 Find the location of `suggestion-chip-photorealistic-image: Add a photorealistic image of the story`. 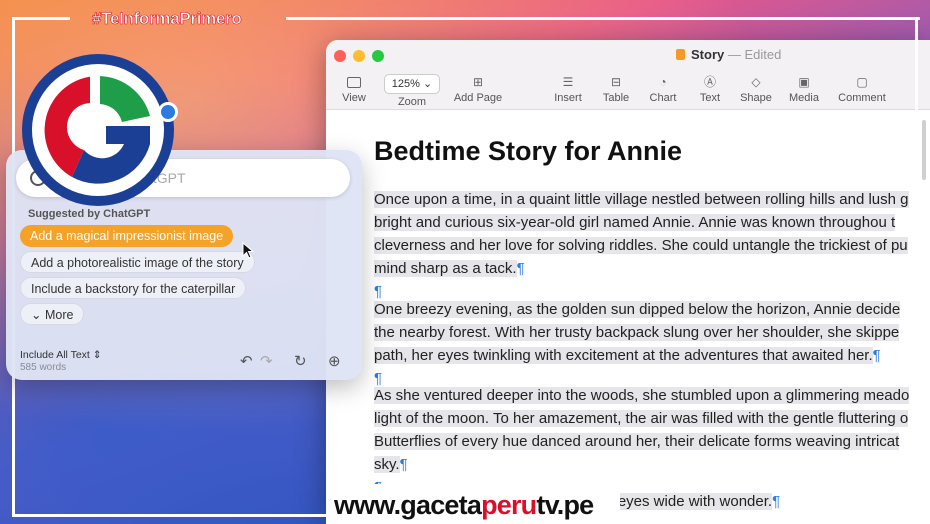

suggestion-chip-photorealistic-image: Add a photorealistic image of the story is located at coordinates (137, 262).